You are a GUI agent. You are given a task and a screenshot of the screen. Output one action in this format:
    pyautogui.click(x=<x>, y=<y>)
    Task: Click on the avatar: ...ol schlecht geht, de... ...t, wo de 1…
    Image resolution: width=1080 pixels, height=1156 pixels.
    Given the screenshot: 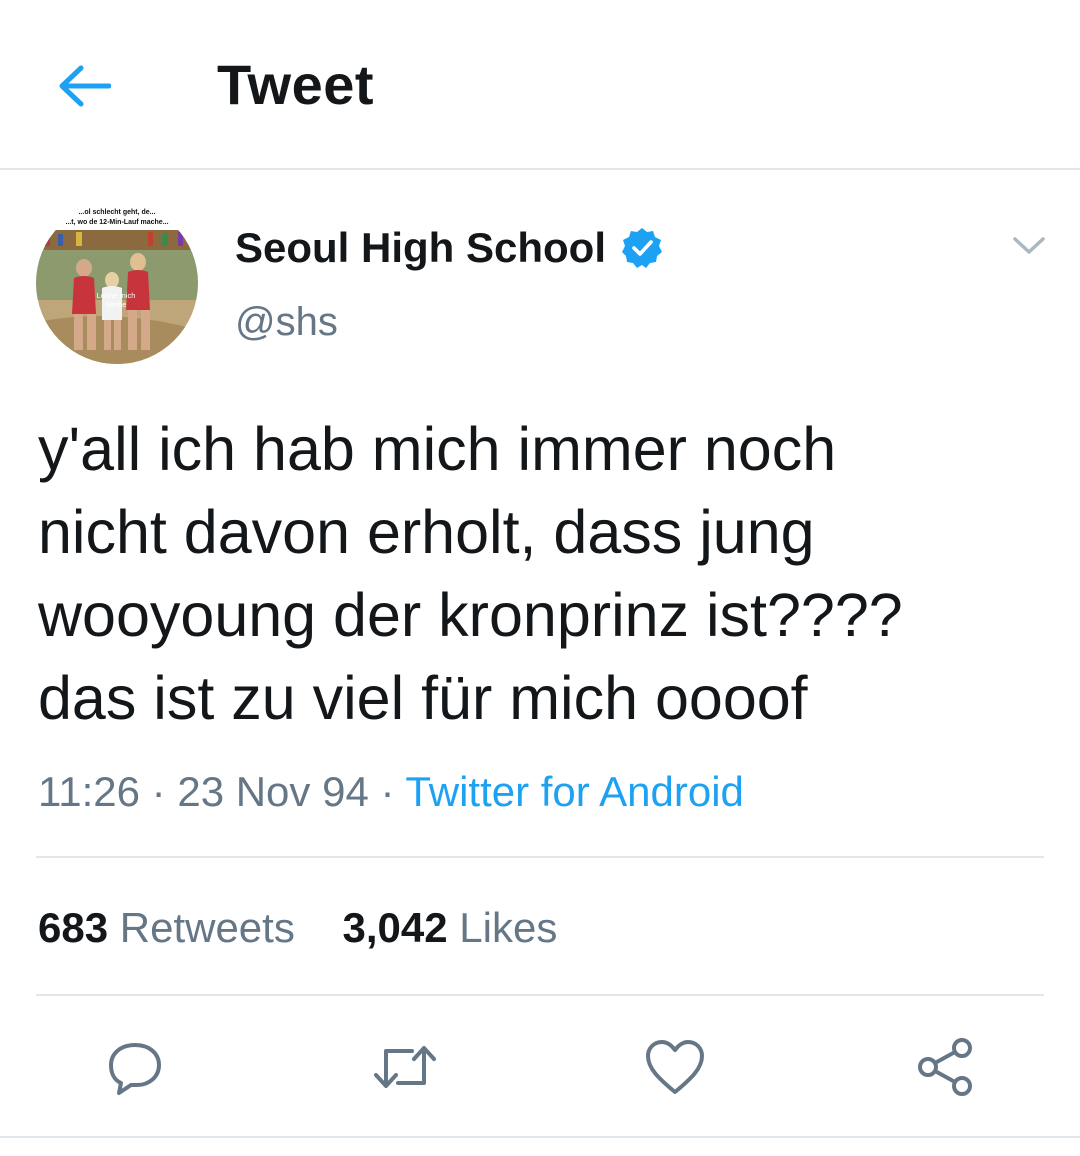 What is the action you would take?
    pyautogui.click(x=117, y=283)
    